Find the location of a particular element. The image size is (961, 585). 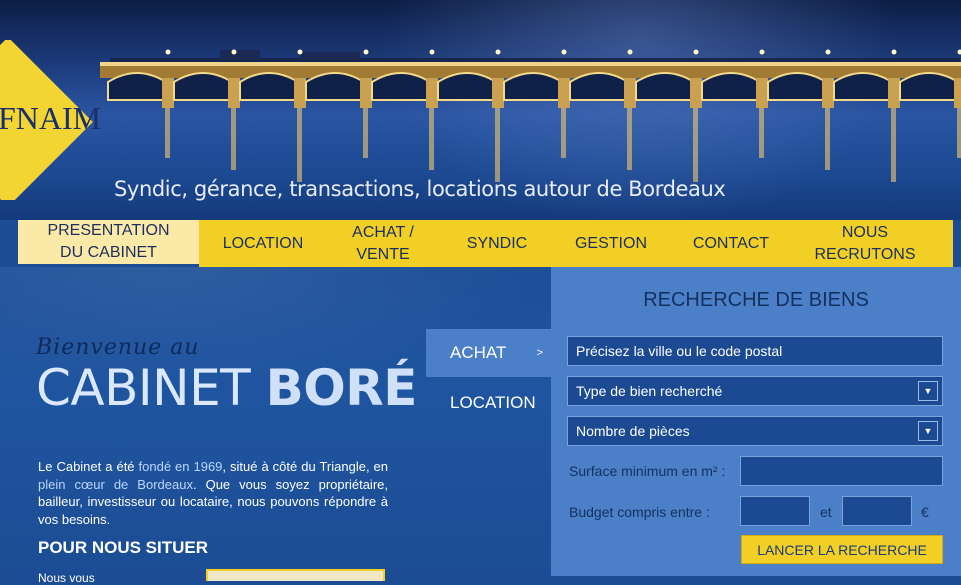

nav-item-achat-vente: ACHAT / VENTE is located at coordinates (383, 243).